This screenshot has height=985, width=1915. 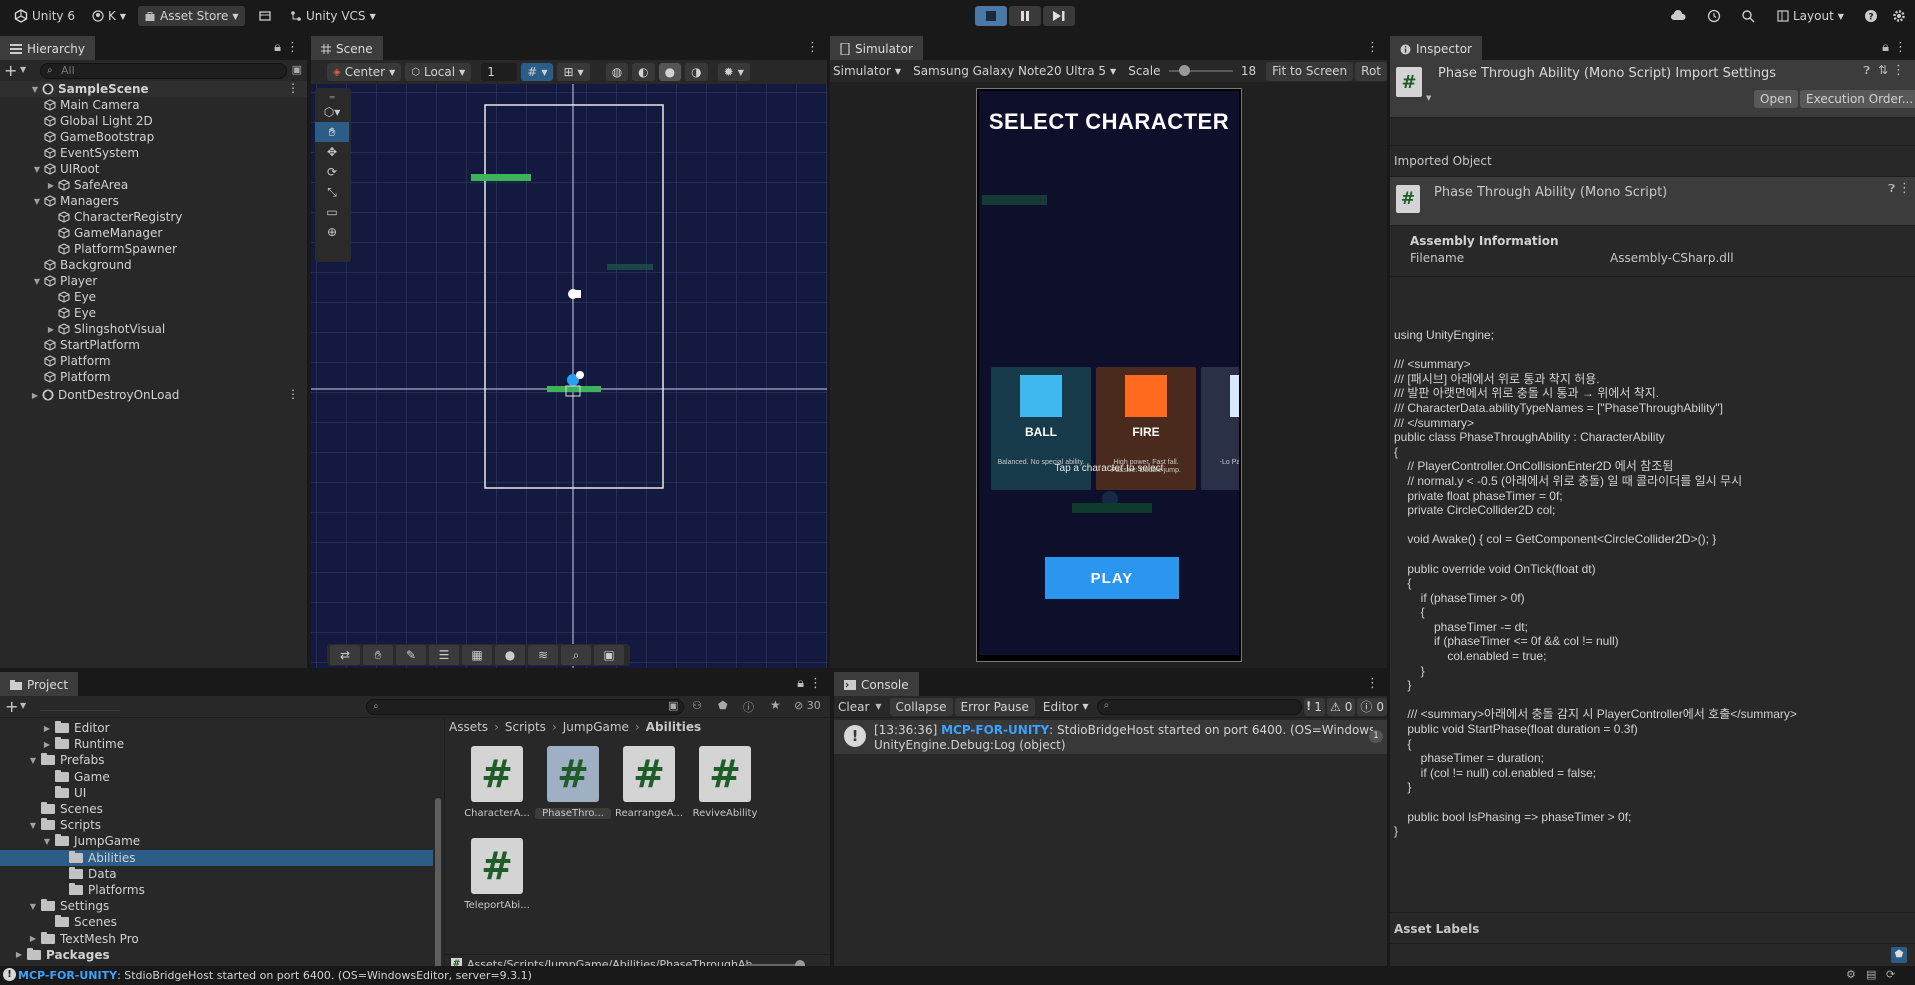 I want to click on scale-slider, so click(x=1200, y=71).